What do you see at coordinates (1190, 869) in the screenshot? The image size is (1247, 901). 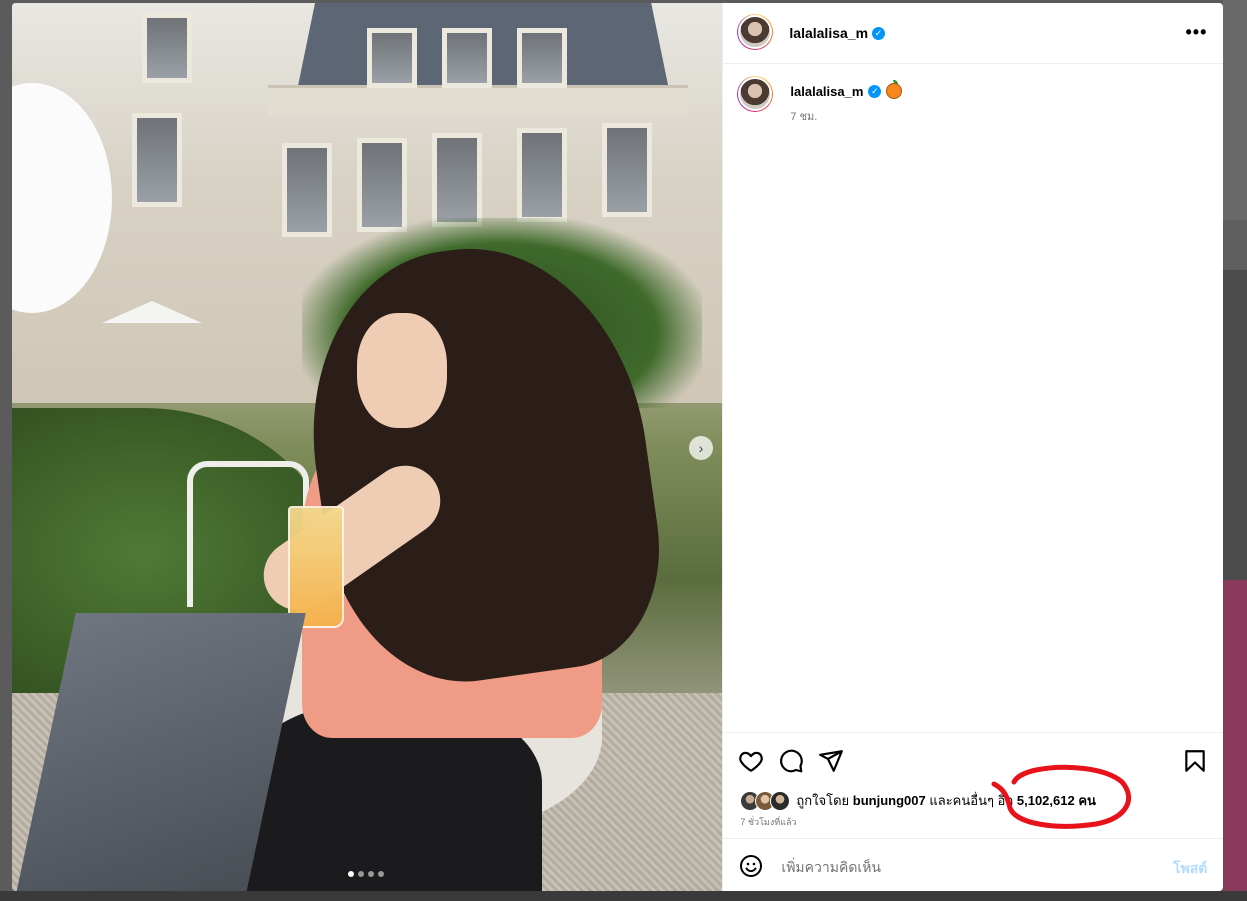 I see `post-comment-button: โพสต์` at bounding box center [1190, 869].